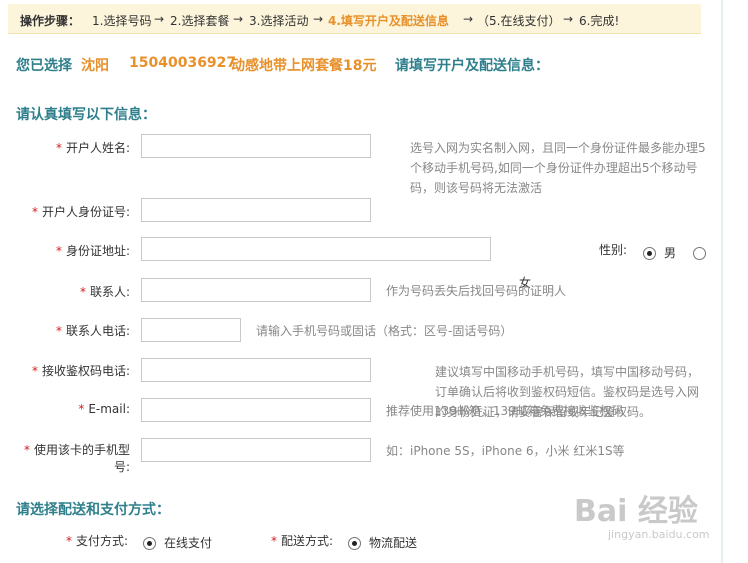 This screenshot has width=748, height=563. What do you see at coordinates (384, 331) in the screenshot?
I see `phone-hint: 请输入手机号码或固话（格式：区号-固话号码）` at bounding box center [384, 331].